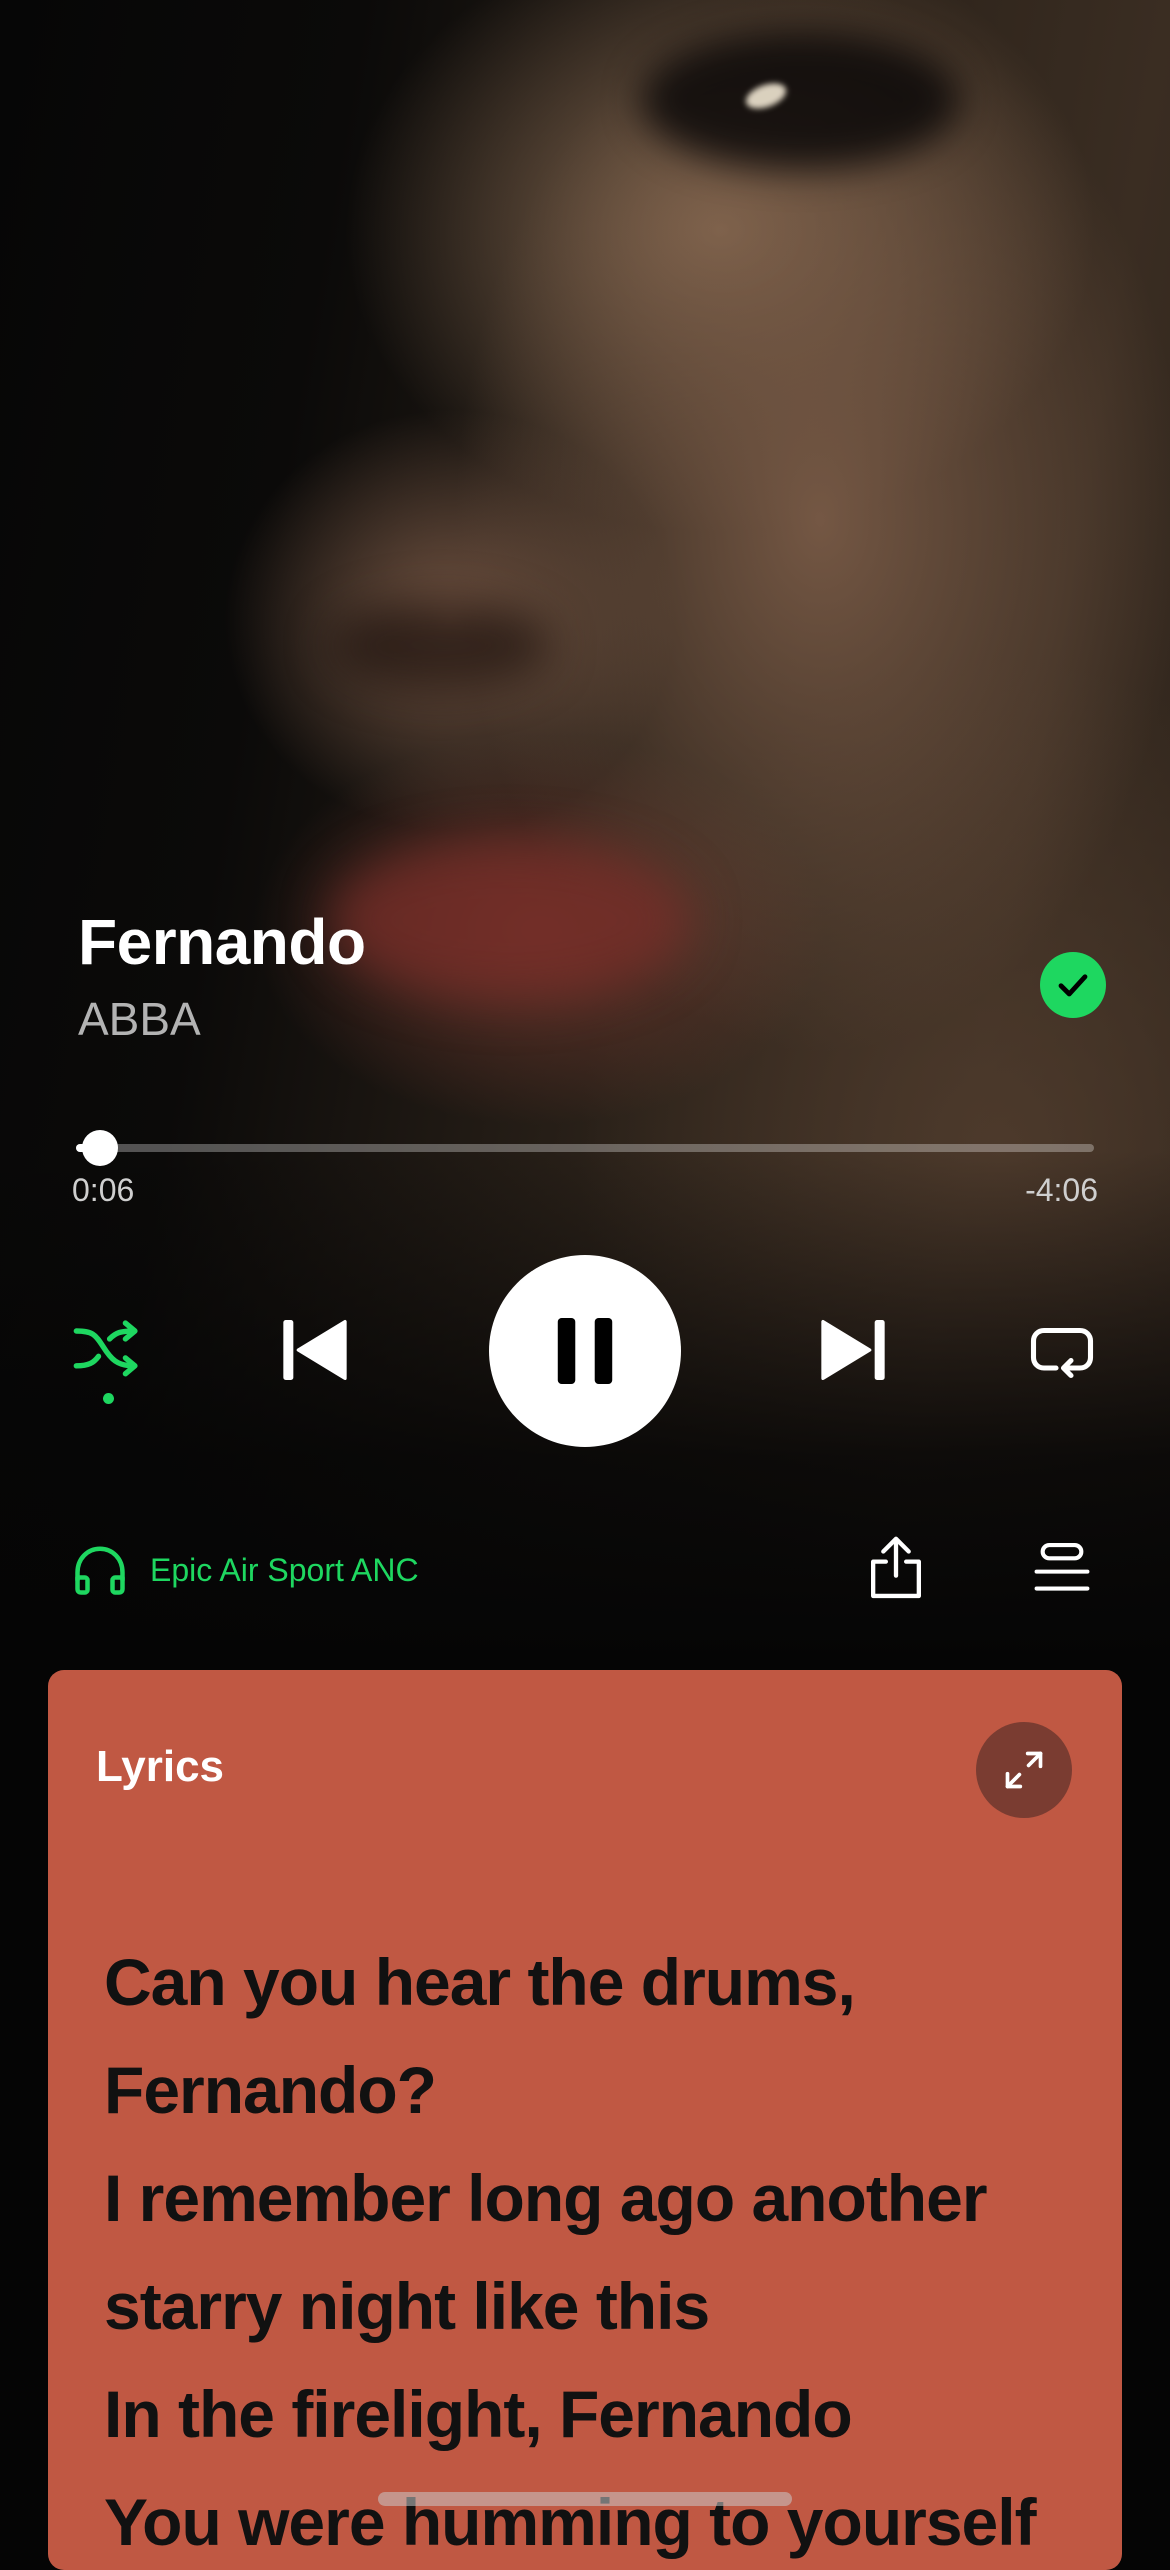 This screenshot has width=1170, height=2570. What do you see at coordinates (160, 1766) in the screenshot?
I see `lyrics-label: Lyrics` at bounding box center [160, 1766].